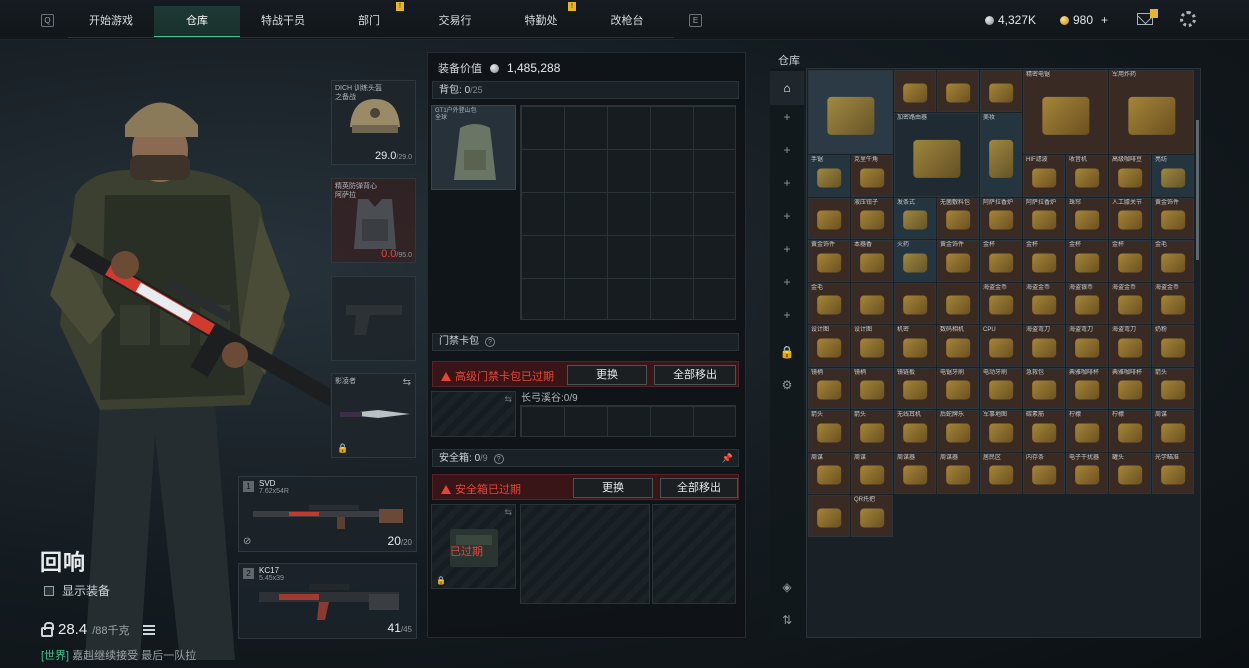 This screenshot has height=668, width=1249. Describe the element at coordinates (373, 318) in the screenshot. I see `pistol-slot` at that location.